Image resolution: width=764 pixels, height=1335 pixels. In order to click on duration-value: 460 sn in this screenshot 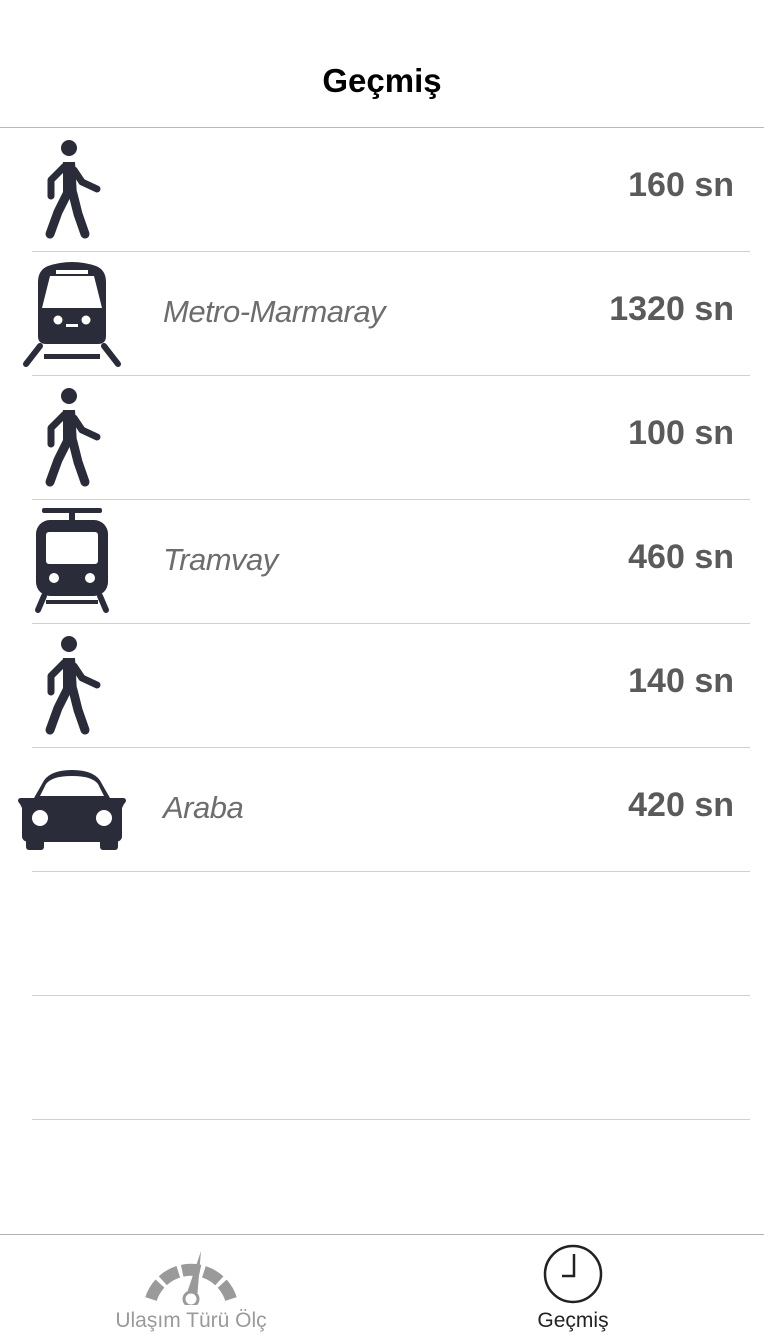, I will do `click(681, 557)`.